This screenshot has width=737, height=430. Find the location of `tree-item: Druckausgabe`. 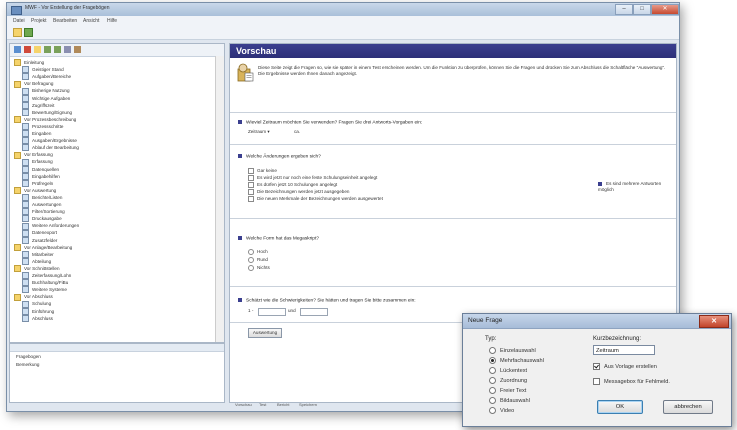

tree-item: Druckausgabe is located at coordinates (42, 219).